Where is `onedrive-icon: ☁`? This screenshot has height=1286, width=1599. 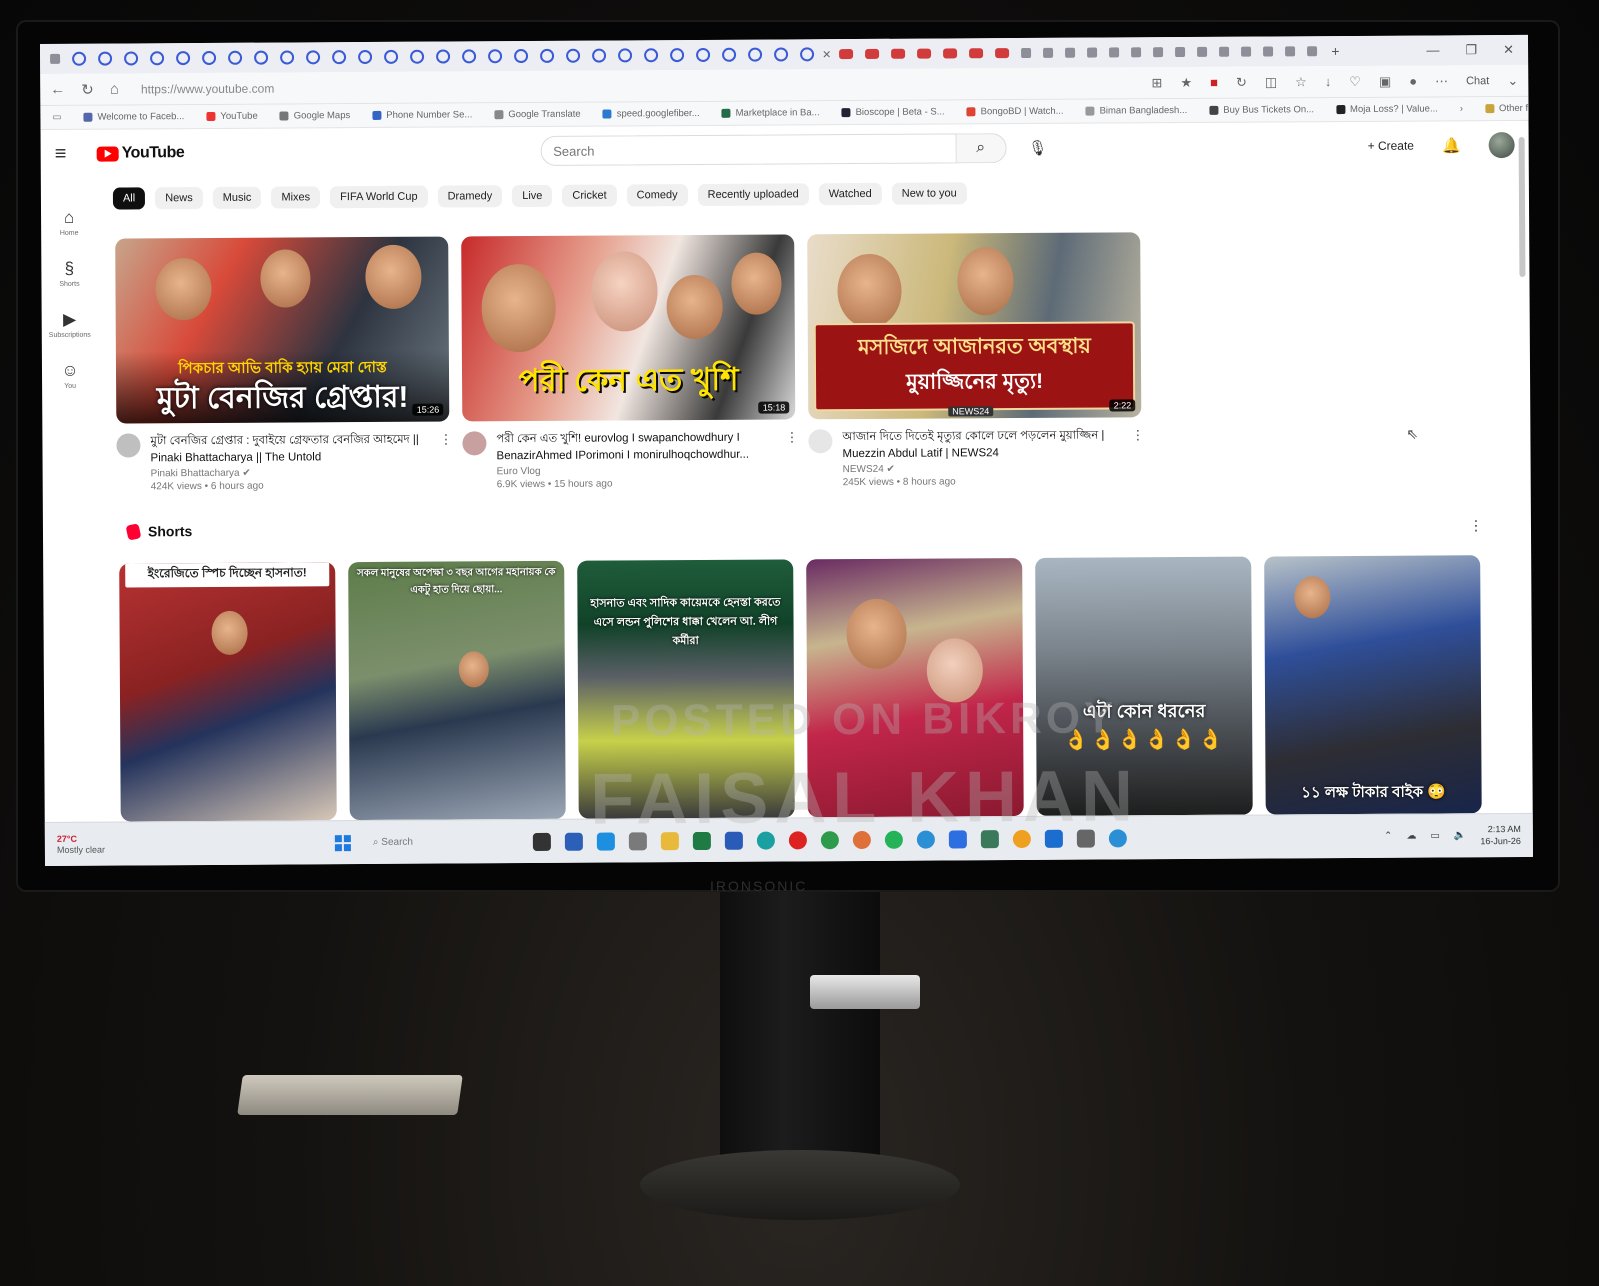 onedrive-icon: ☁ is located at coordinates (1411, 836).